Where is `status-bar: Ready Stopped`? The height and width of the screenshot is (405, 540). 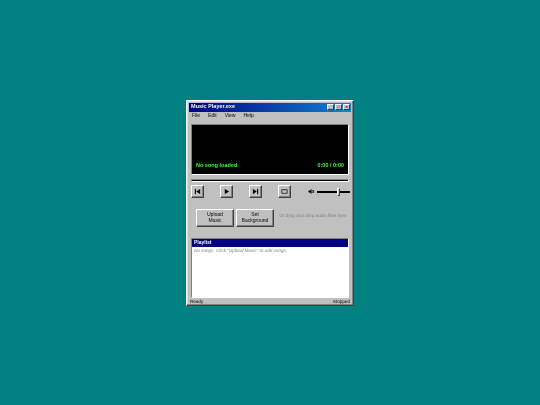
status-bar: Ready Stopped is located at coordinates (270, 302).